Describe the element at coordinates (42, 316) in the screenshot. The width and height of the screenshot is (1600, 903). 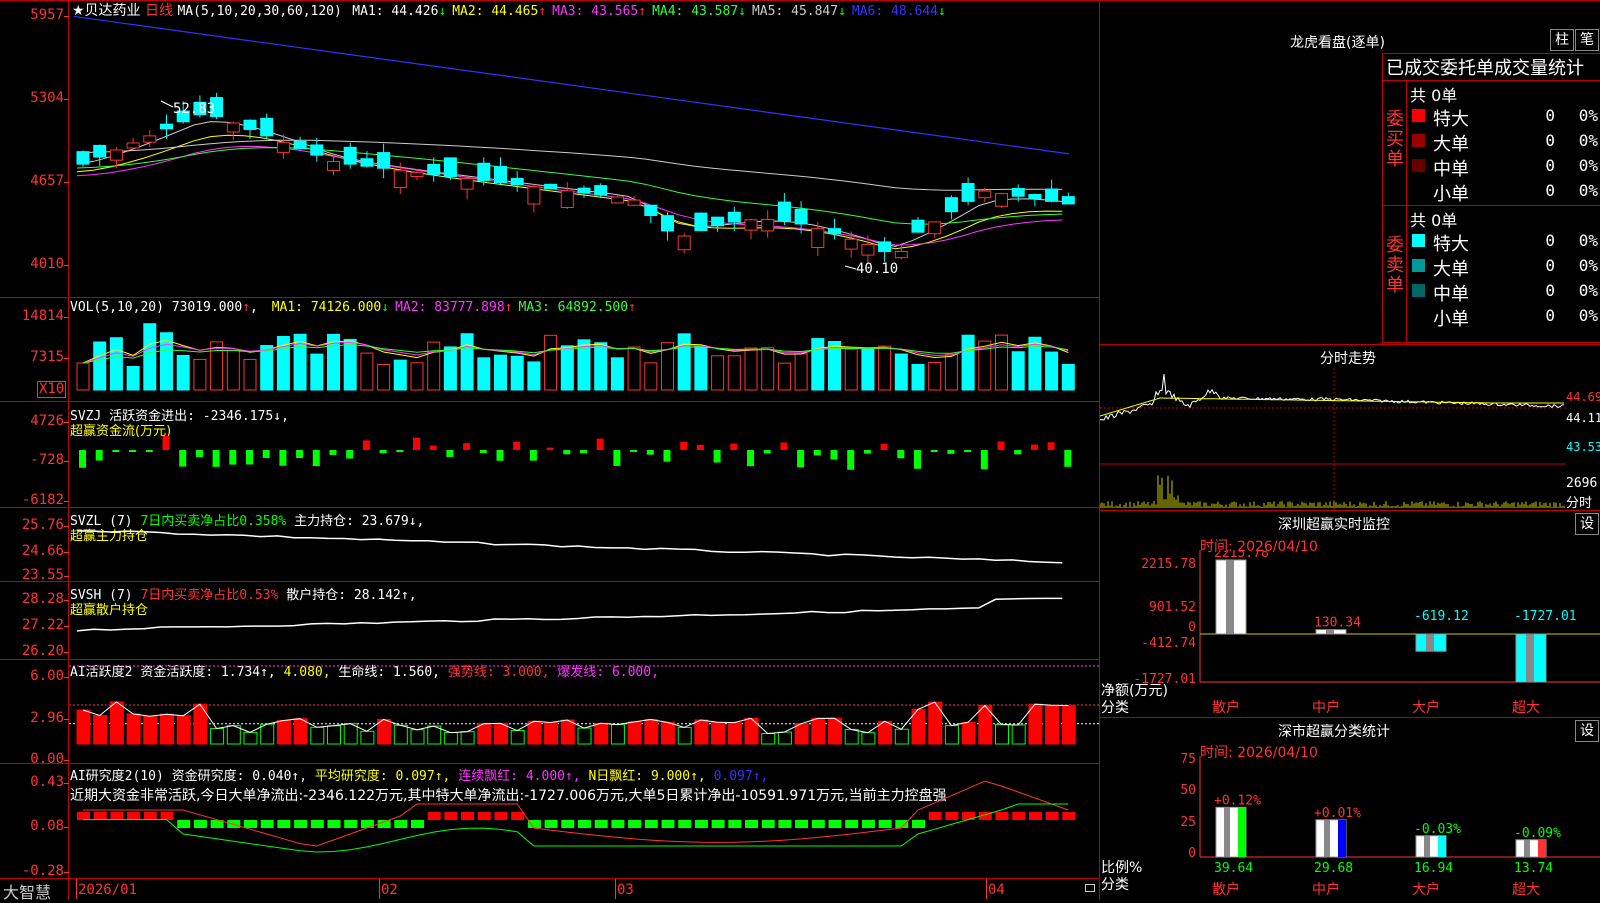
I see `y-tick-label: 14814` at that location.